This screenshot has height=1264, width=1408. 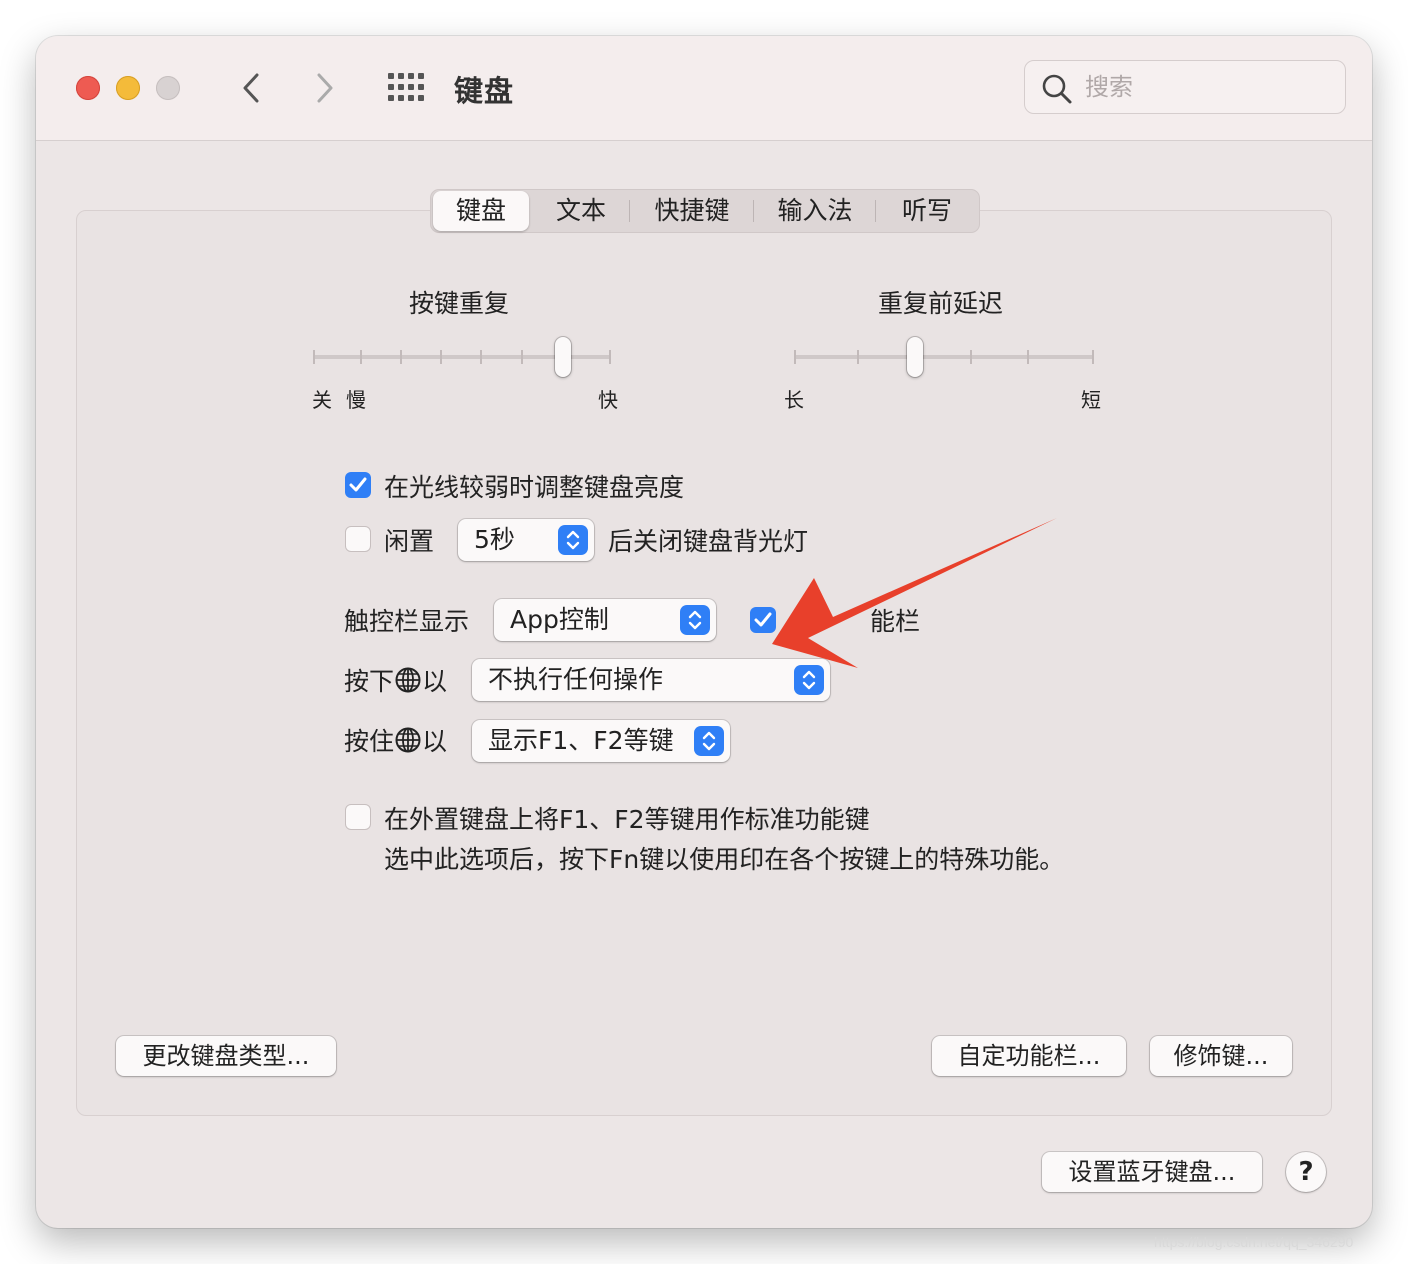 I want to click on watermark-text: https://blog.csdn.net/qq_346290, so click(x=1254, y=1242).